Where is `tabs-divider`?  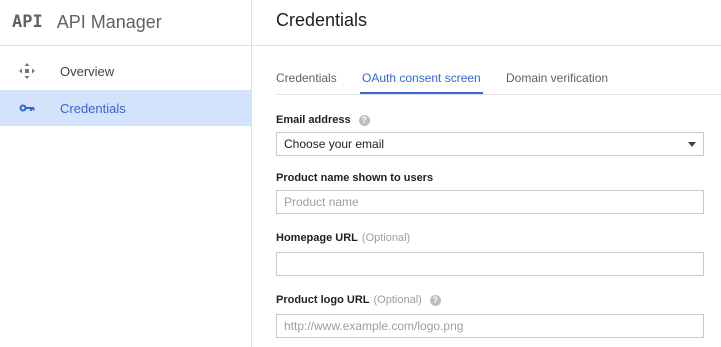 tabs-divider is located at coordinates (498, 94).